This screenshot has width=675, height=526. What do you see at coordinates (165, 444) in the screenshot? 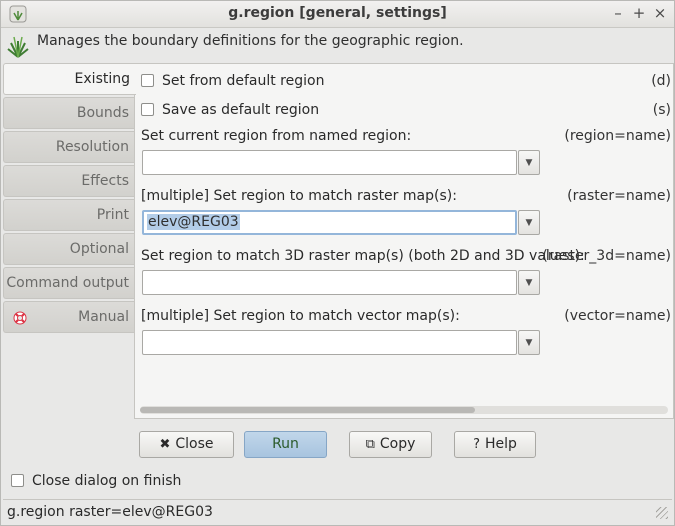
I see `close-icon: ✖` at bounding box center [165, 444].